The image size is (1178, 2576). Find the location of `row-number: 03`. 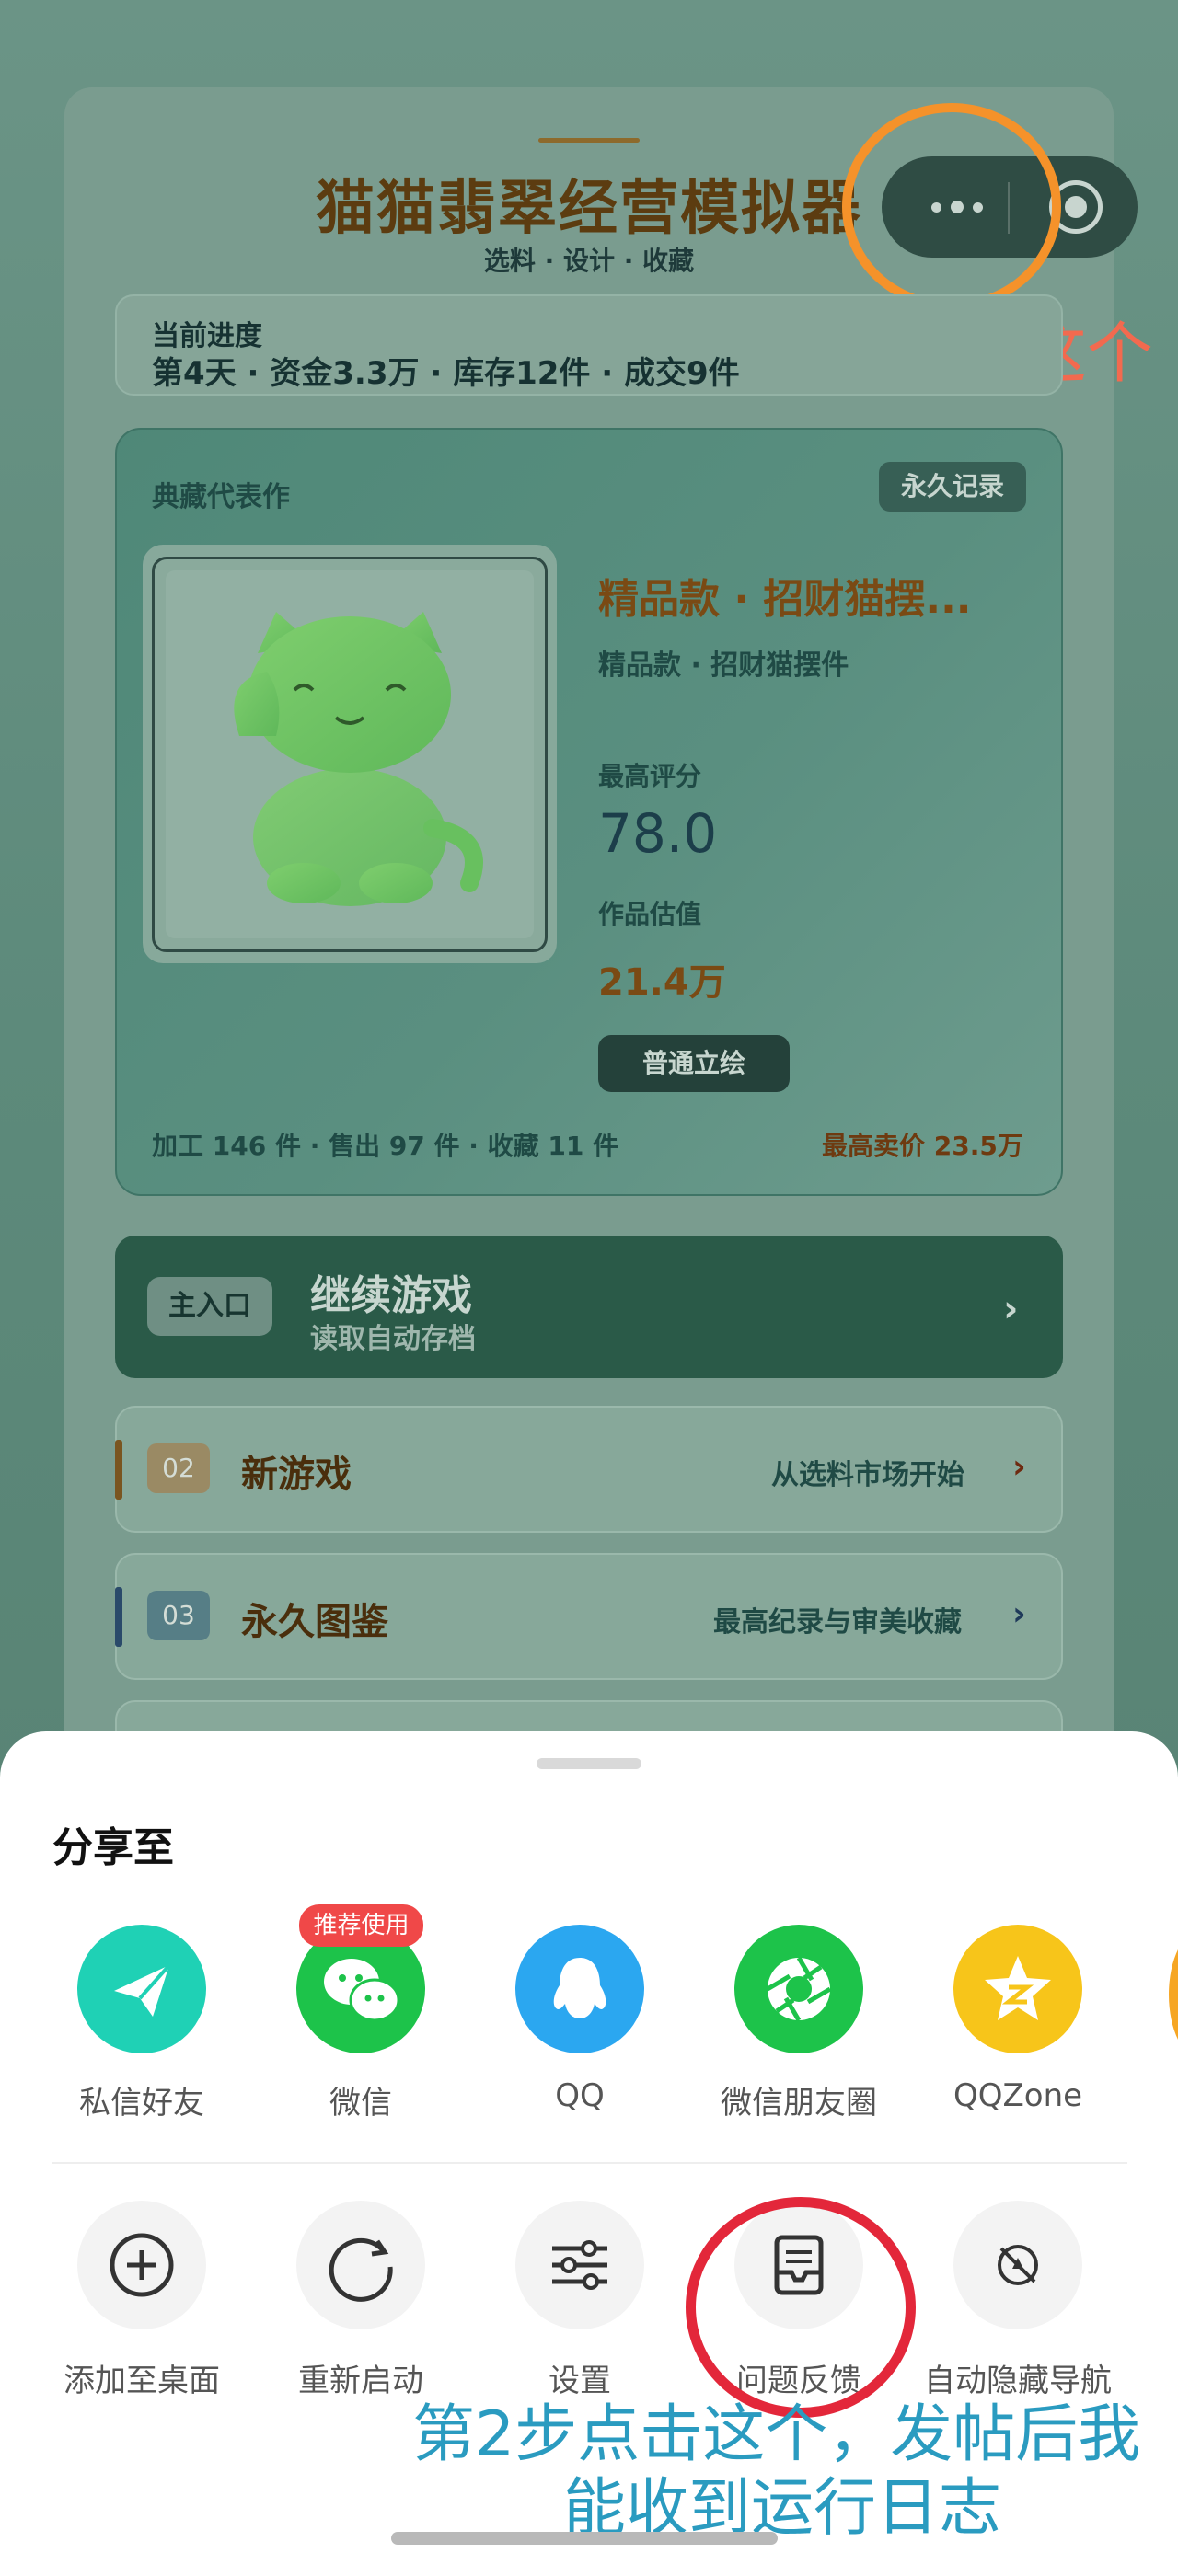

row-number: 03 is located at coordinates (178, 1615).